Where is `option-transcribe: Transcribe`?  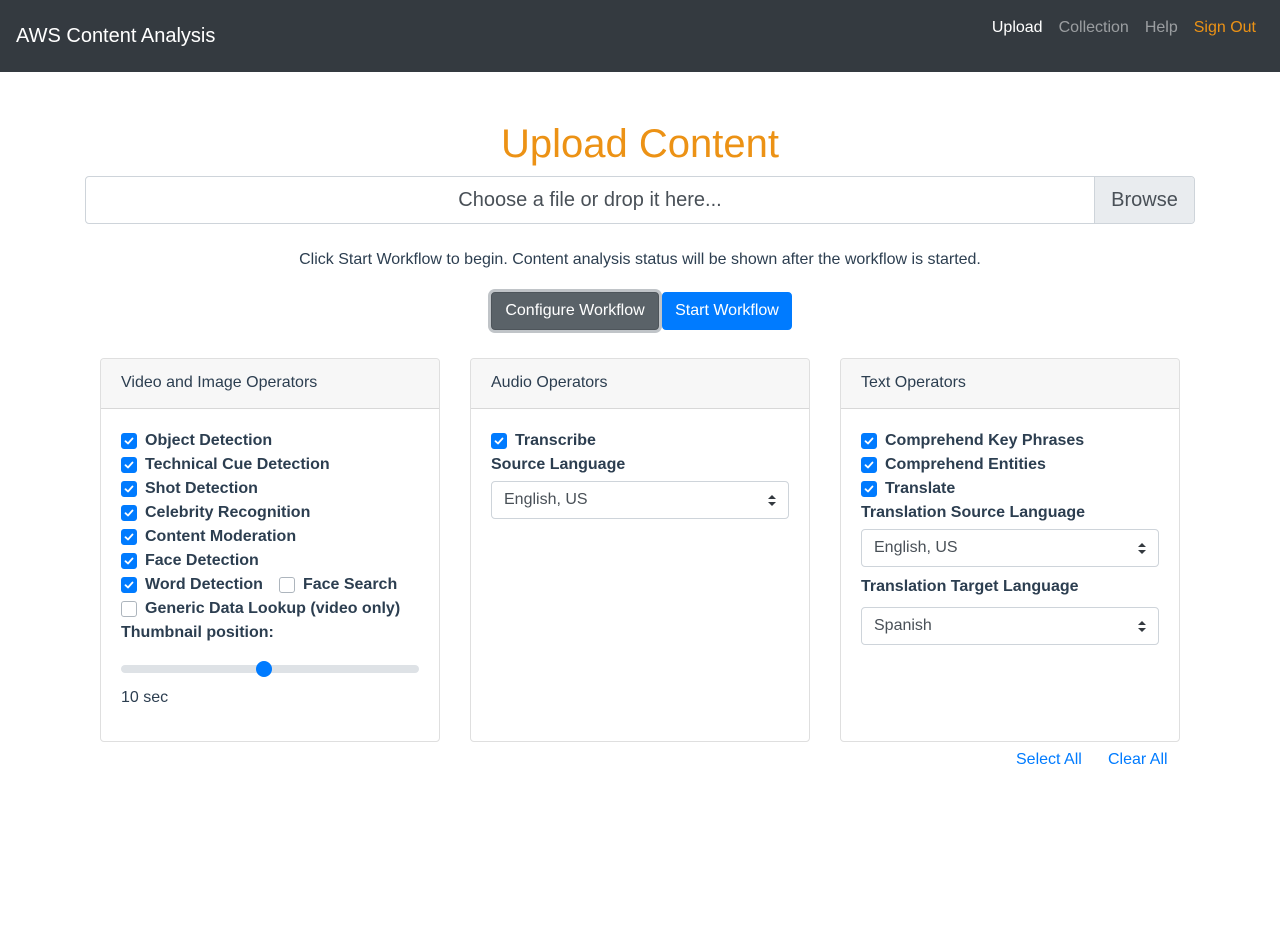 option-transcribe: Transcribe is located at coordinates (640, 441).